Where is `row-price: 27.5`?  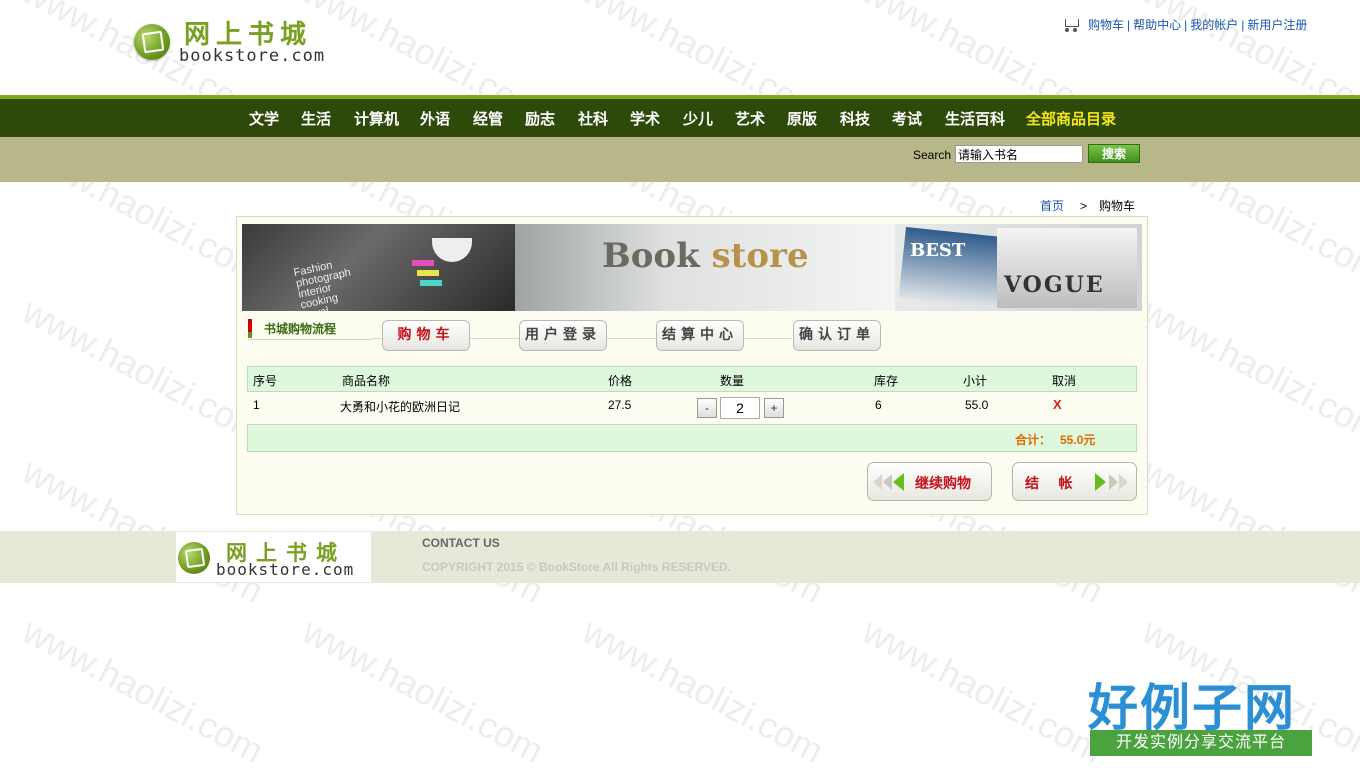
row-price: 27.5 is located at coordinates (620, 405).